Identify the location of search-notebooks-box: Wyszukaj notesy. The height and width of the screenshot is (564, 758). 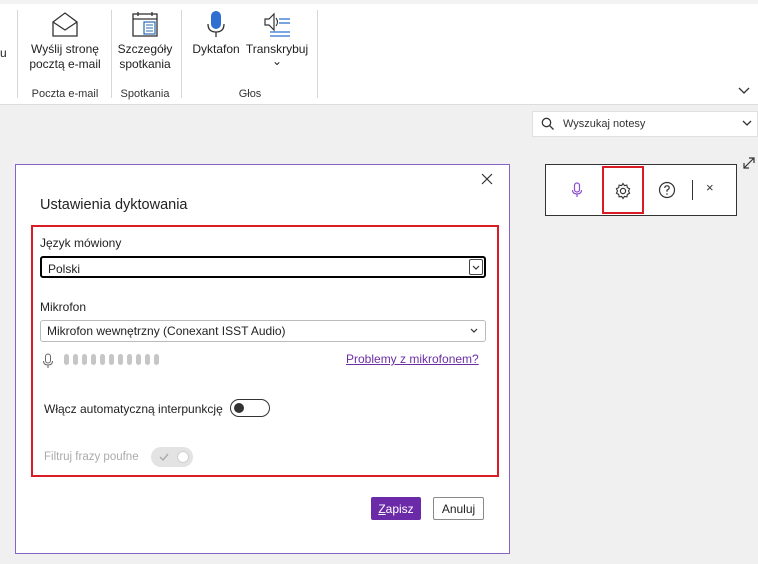
(645, 124).